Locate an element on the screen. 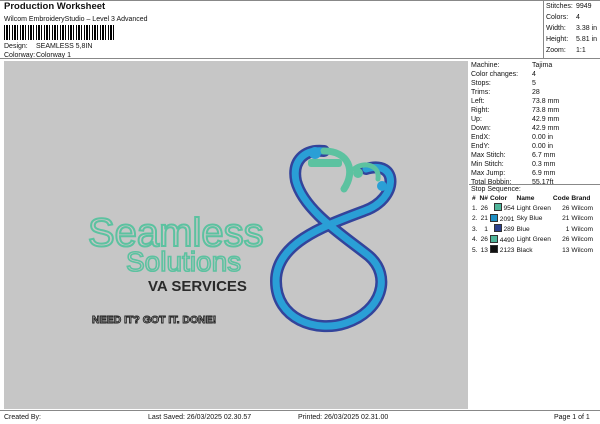  table-row: 2. 21 2091 Sky Blue 21 Wilcom is located at coordinates (532, 218).